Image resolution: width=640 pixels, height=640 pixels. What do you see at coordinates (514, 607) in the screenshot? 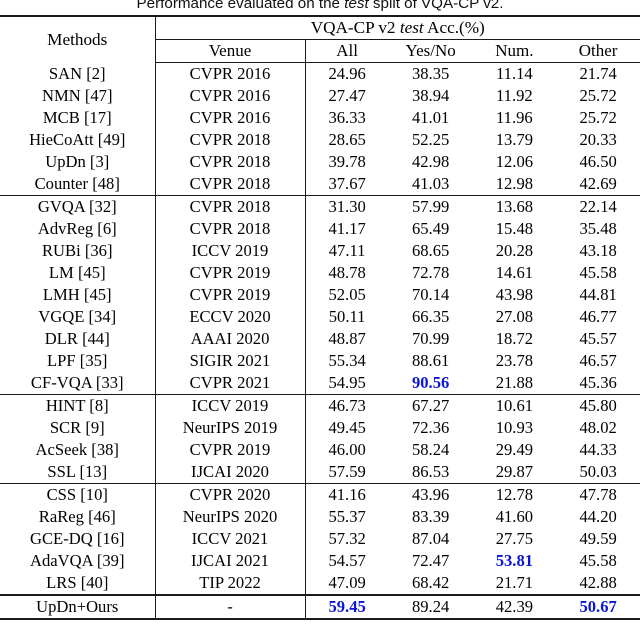
I see `cell-num: 42.39` at bounding box center [514, 607].